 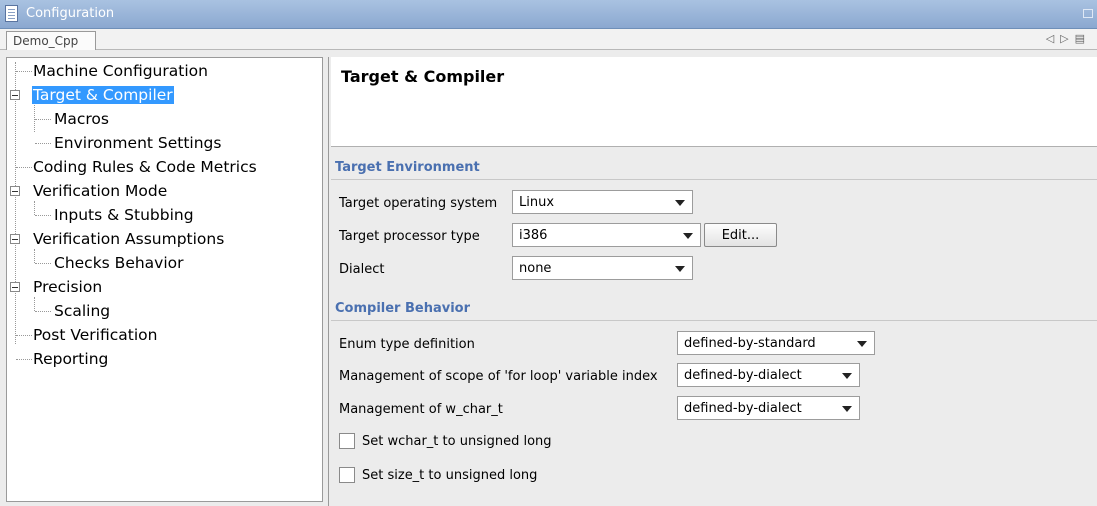 What do you see at coordinates (714, 102) in the screenshot?
I see `panel-header: Target & Compiler` at bounding box center [714, 102].